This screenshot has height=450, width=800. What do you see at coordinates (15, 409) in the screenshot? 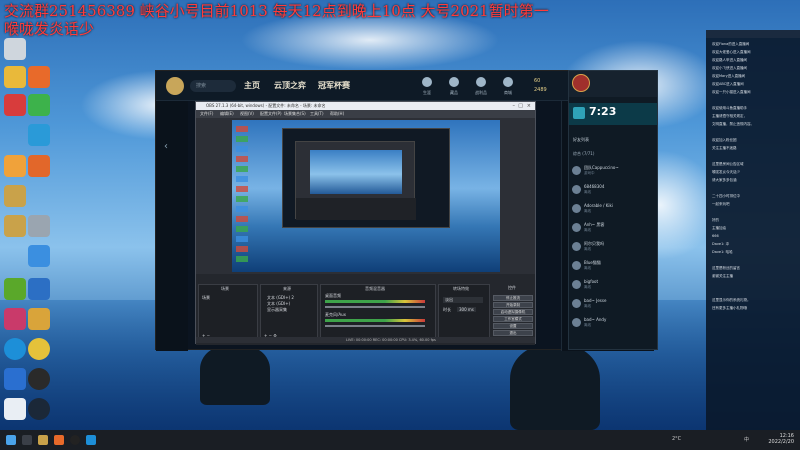
I see `qq-icon` at bounding box center [15, 409].